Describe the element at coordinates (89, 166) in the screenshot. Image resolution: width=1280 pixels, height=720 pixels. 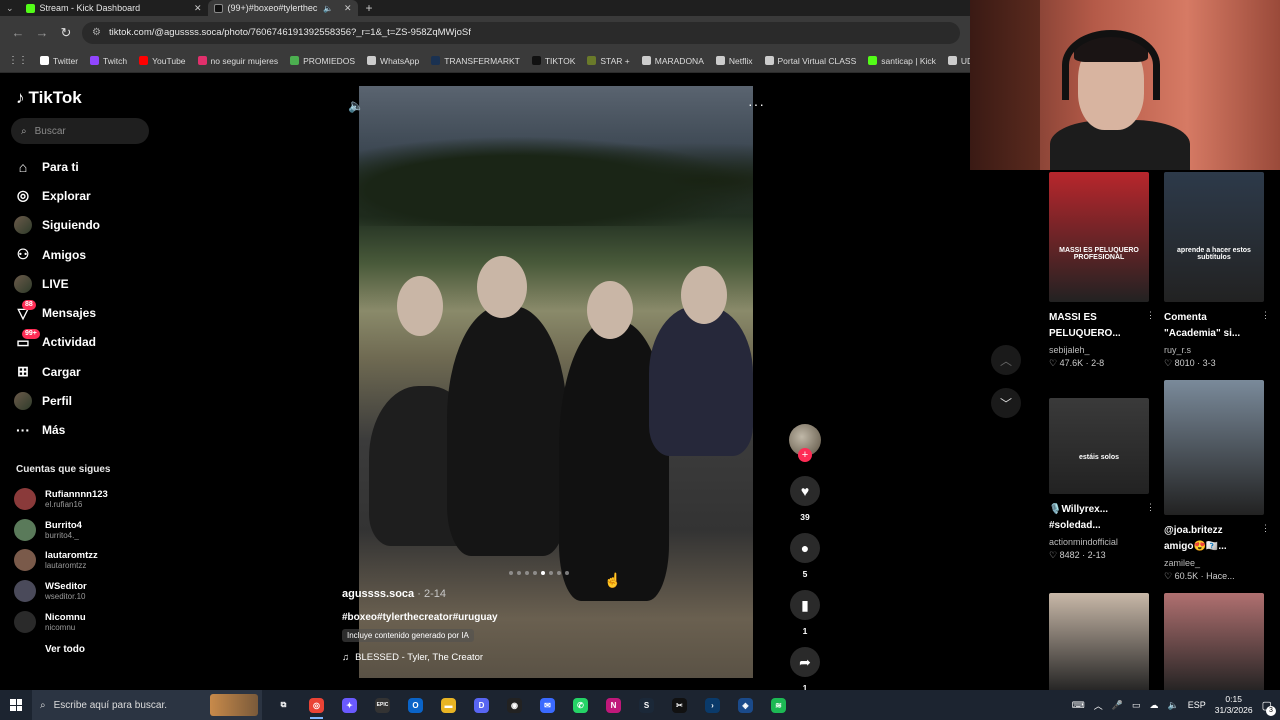
I see `nav-item-para-ti: ⌂ Para ti` at that location.